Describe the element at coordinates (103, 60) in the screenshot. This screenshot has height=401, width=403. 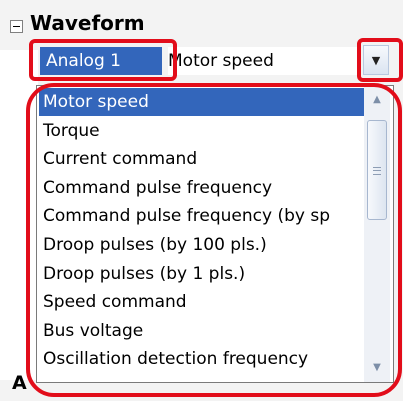
I see `highlight-channel` at that location.